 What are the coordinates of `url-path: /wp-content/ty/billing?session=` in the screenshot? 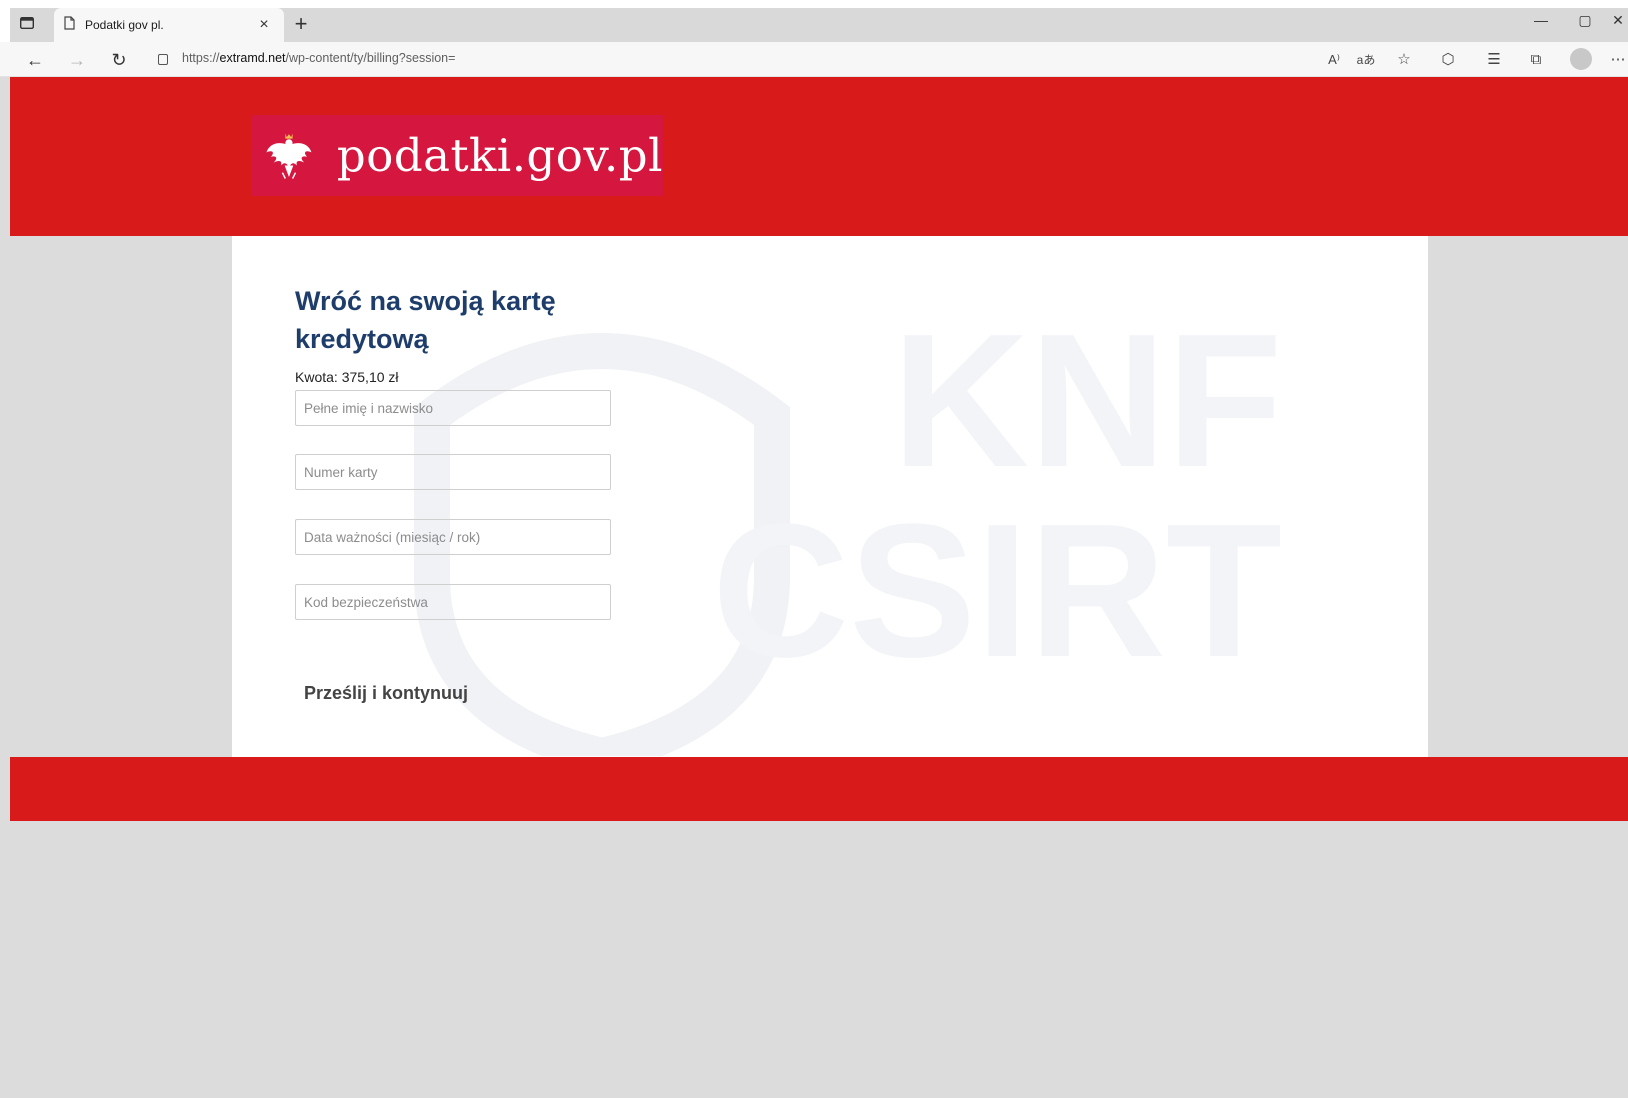 It's located at (370, 58).